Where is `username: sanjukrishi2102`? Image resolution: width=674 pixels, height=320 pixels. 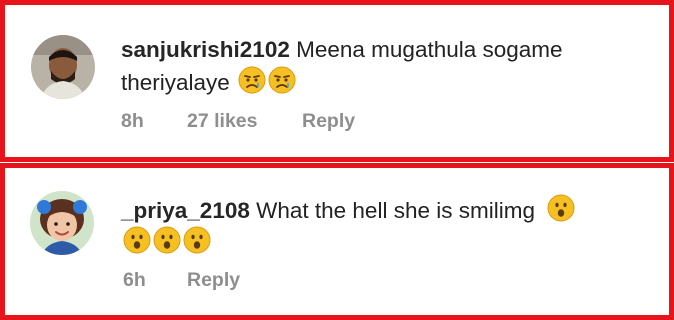 username: sanjukrishi2102 is located at coordinates (205, 49).